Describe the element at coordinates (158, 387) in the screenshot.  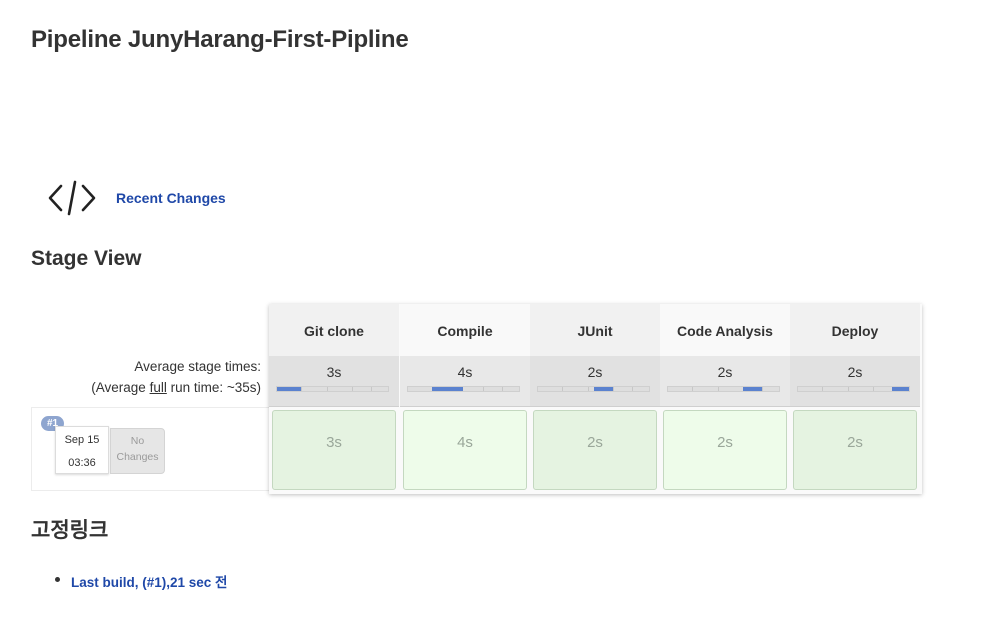
I see `full-run-link: full` at that location.